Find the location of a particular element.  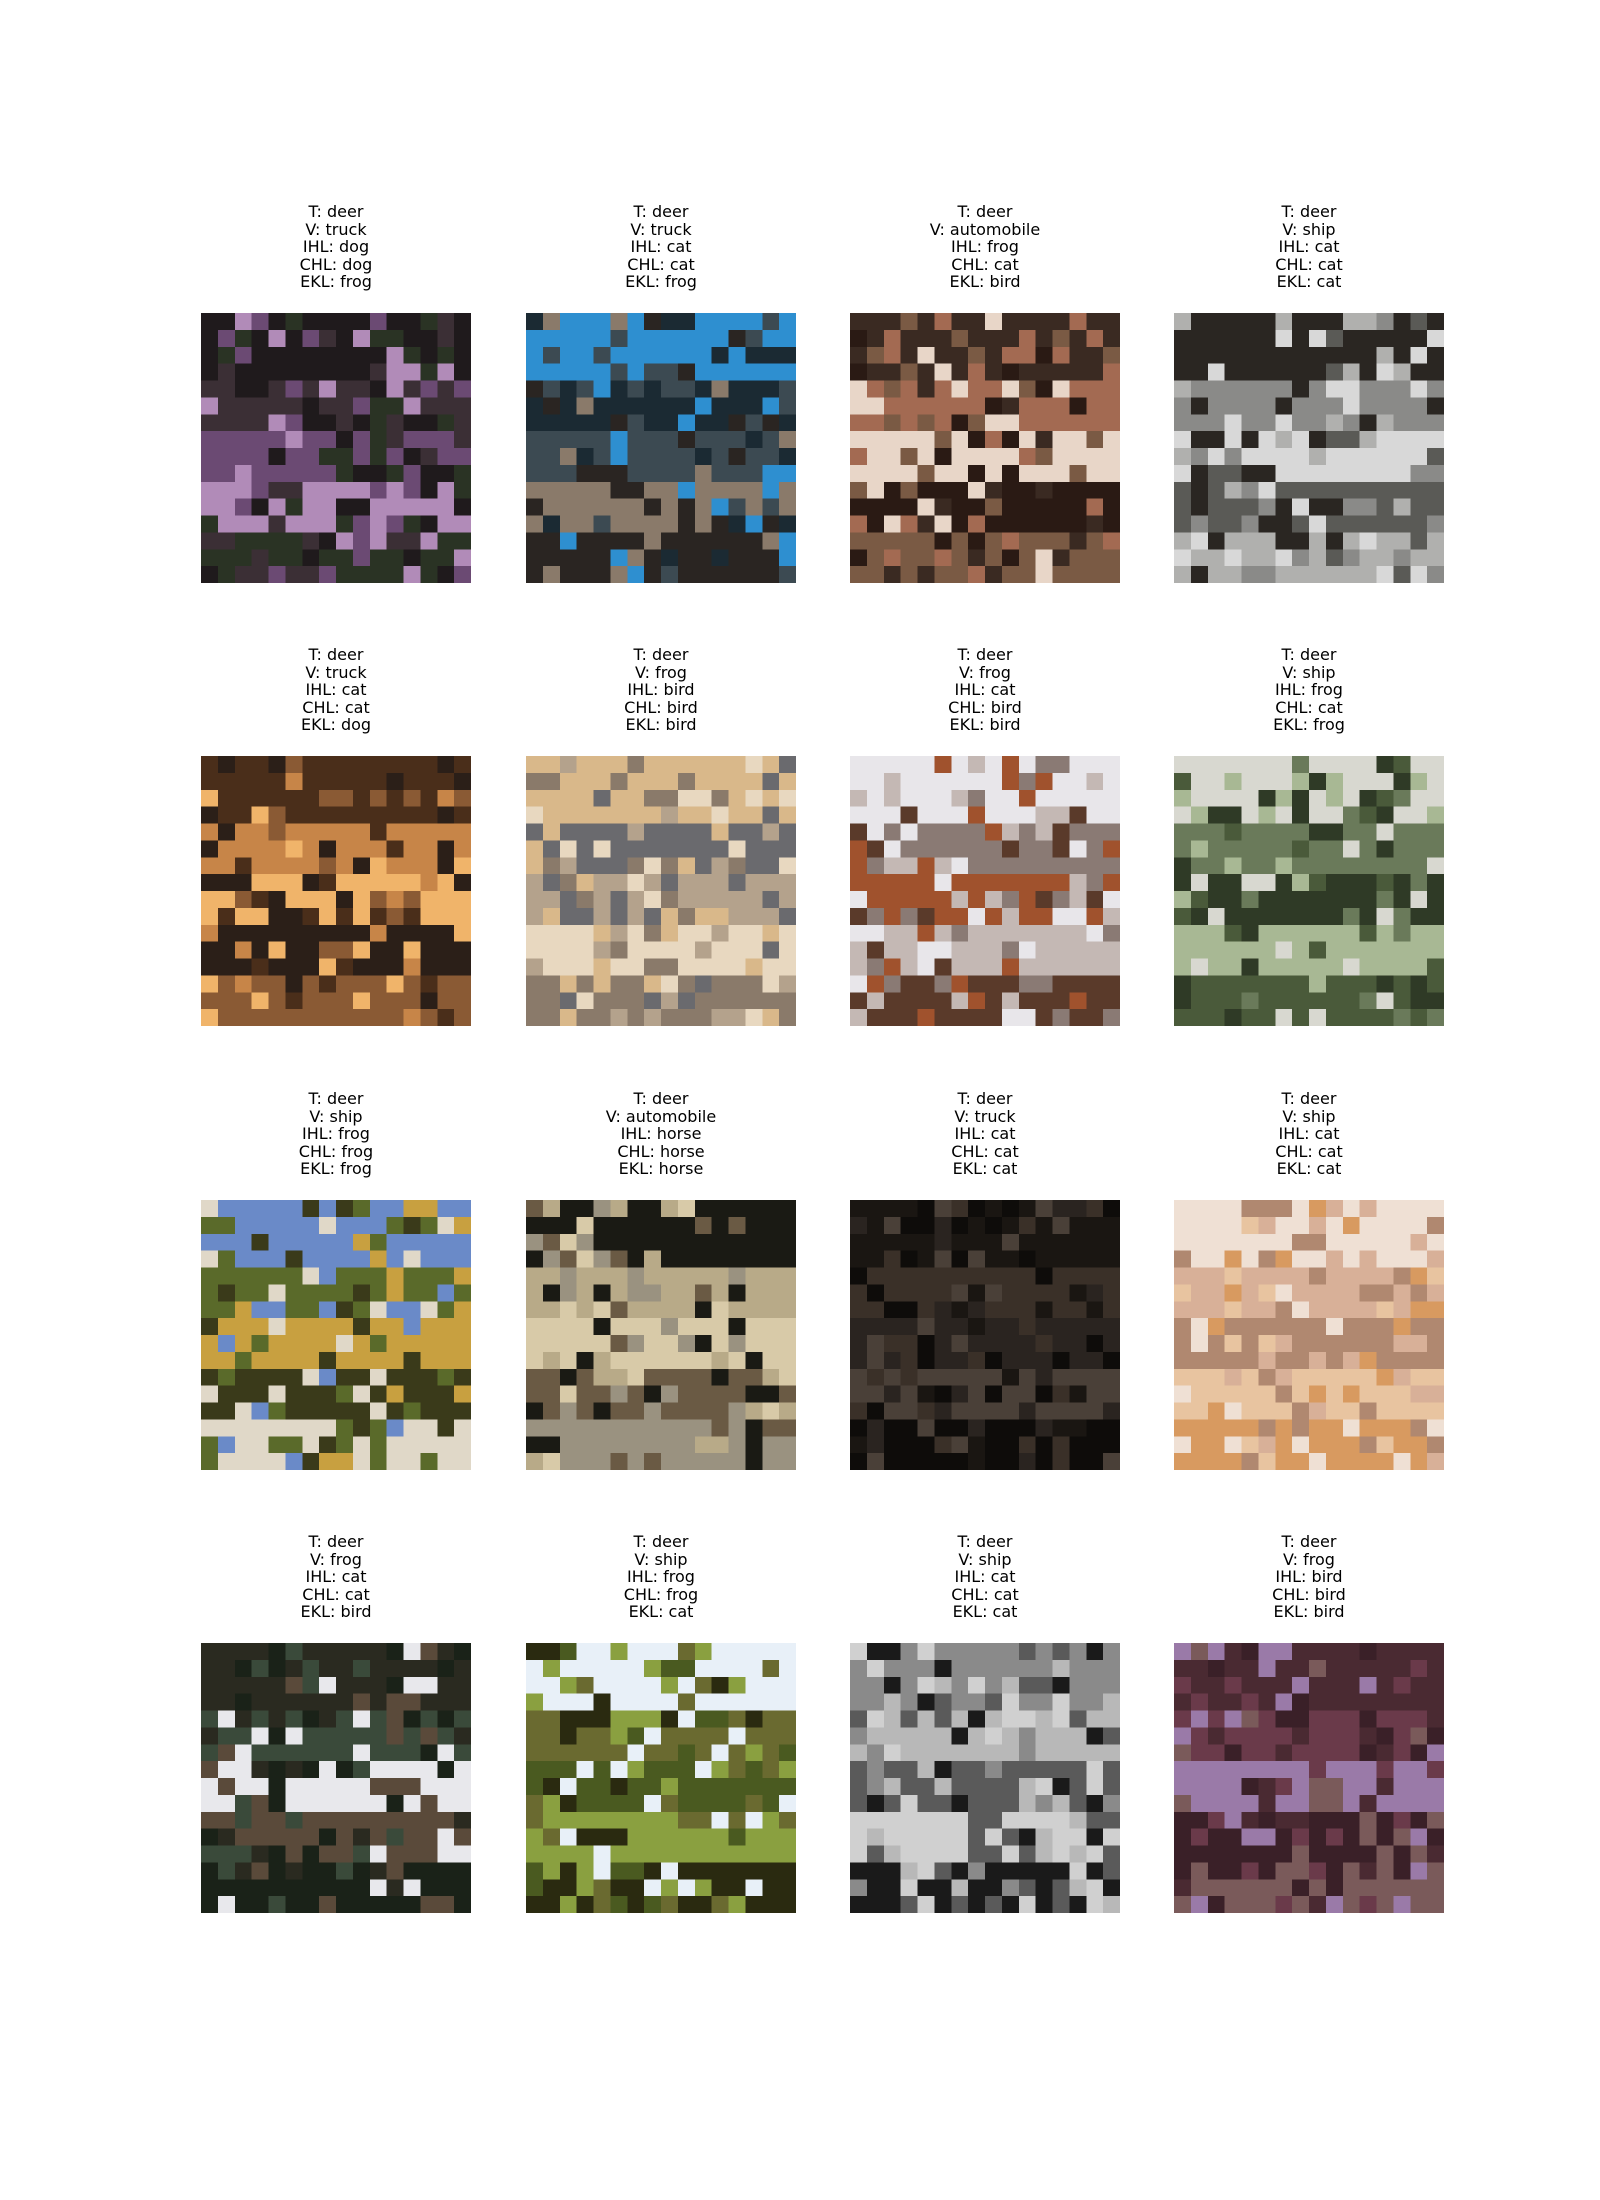

cell-caption: T: deer V: frog IHL: cat CHL: cat EKL: bird is located at coordinates (336, 1578).